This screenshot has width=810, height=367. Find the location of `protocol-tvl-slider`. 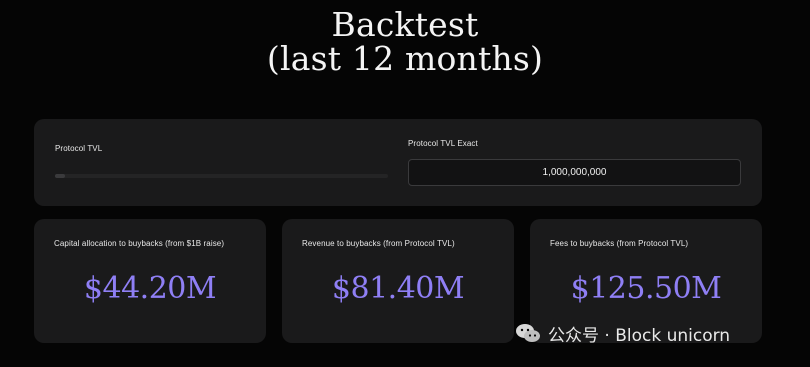

protocol-tvl-slider is located at coordinates (221, 206).